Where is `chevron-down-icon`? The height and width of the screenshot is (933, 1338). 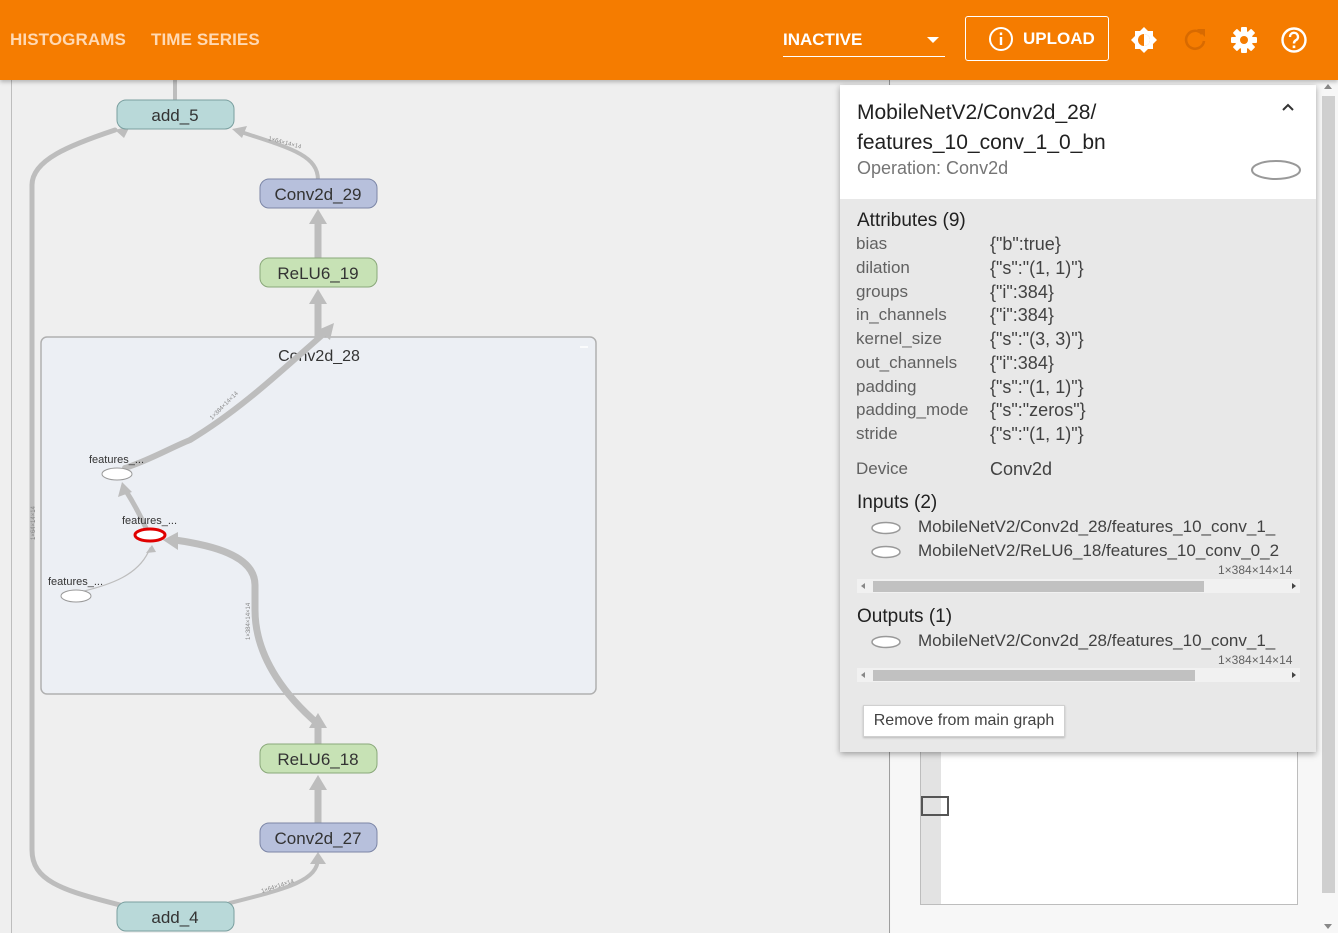 chevron-down-icon is located at coordinates (933, 40).